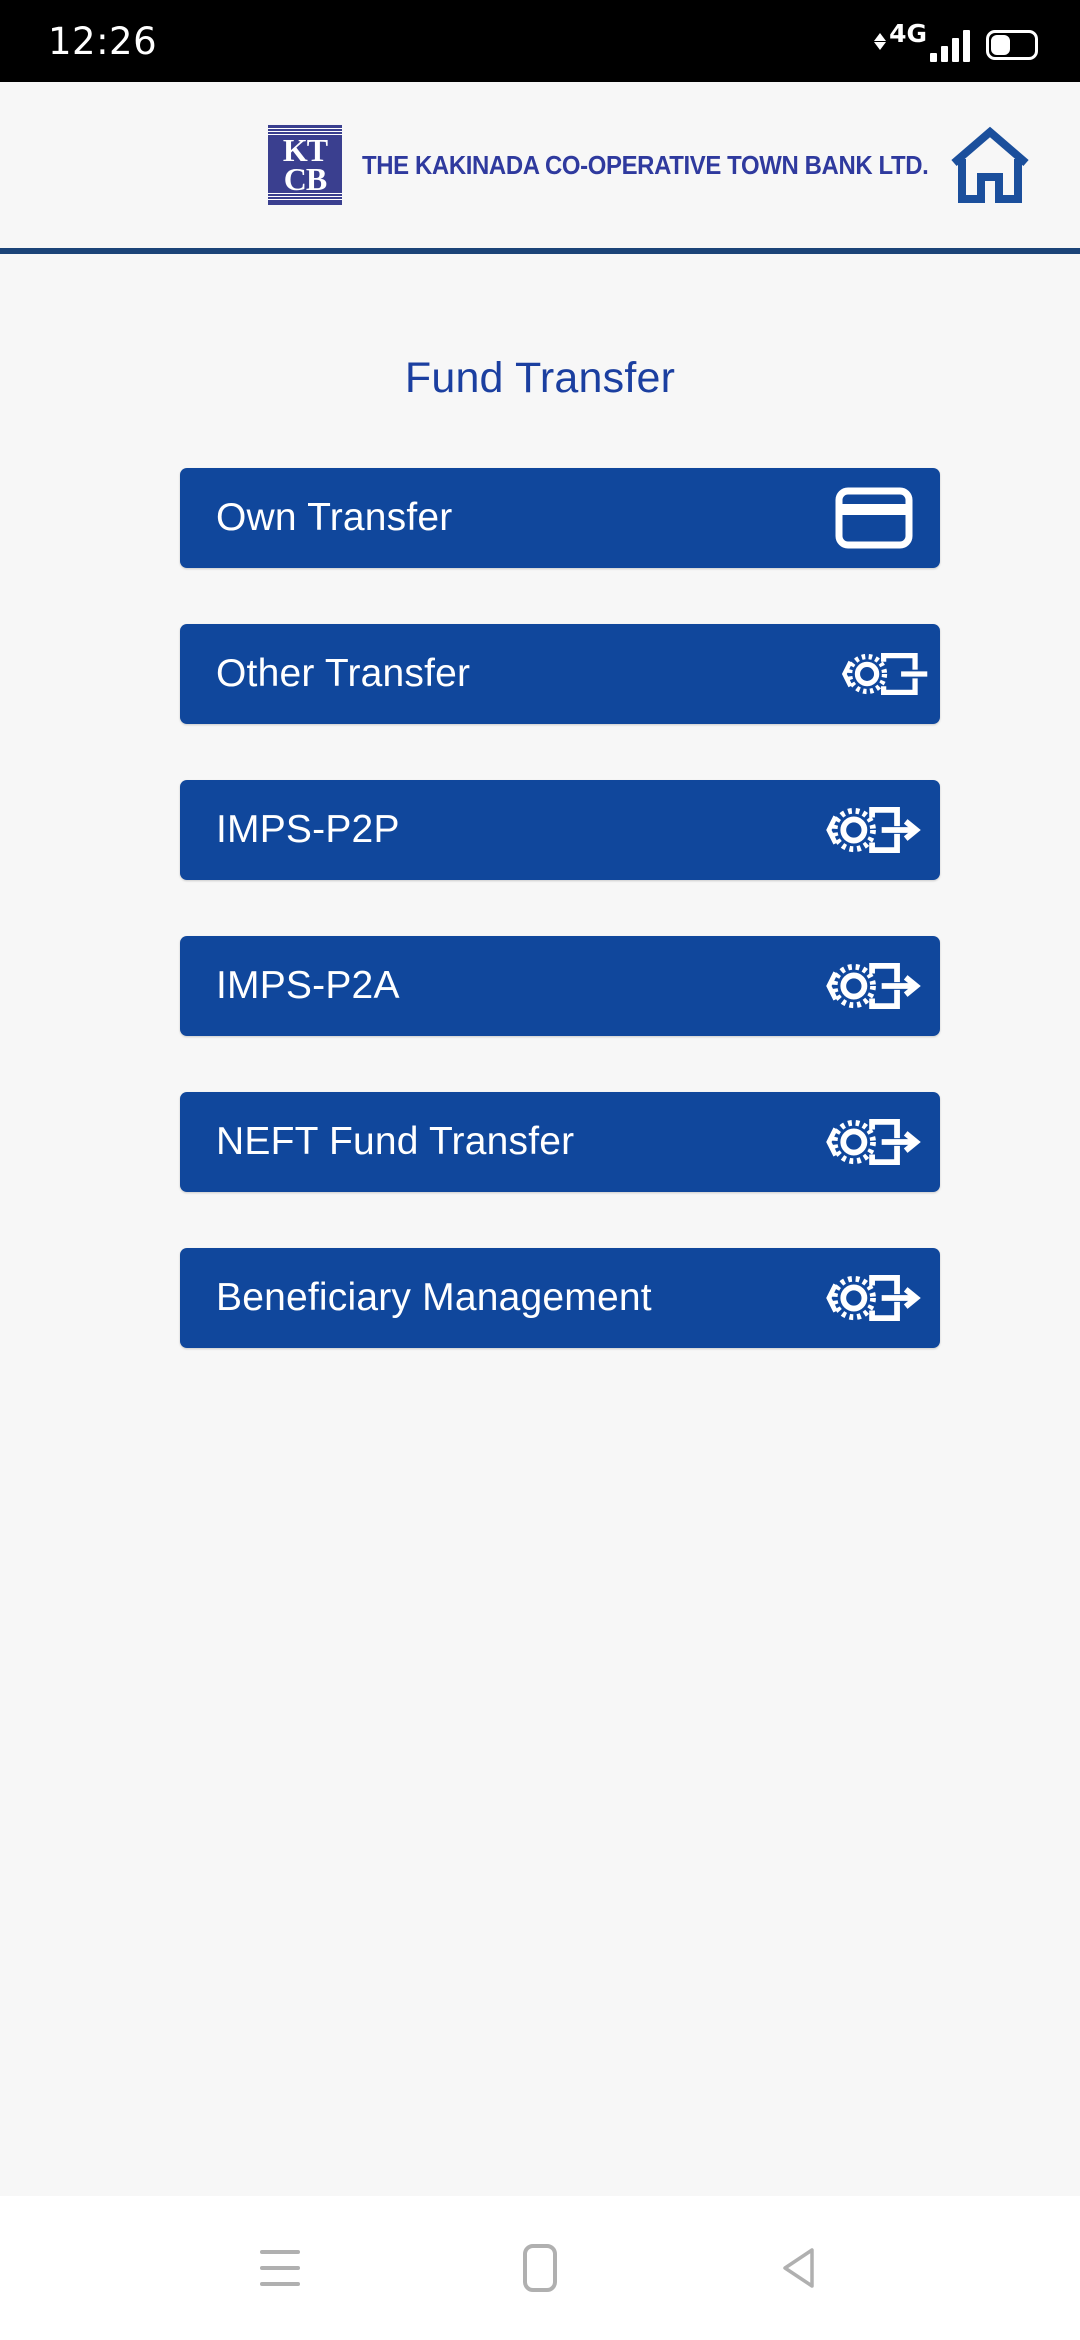  What do you see at coordinates (434, 1297) in the screenshot?
I see `menu-item-label: Beneficiary Management` at bounding box center [434, 1297].